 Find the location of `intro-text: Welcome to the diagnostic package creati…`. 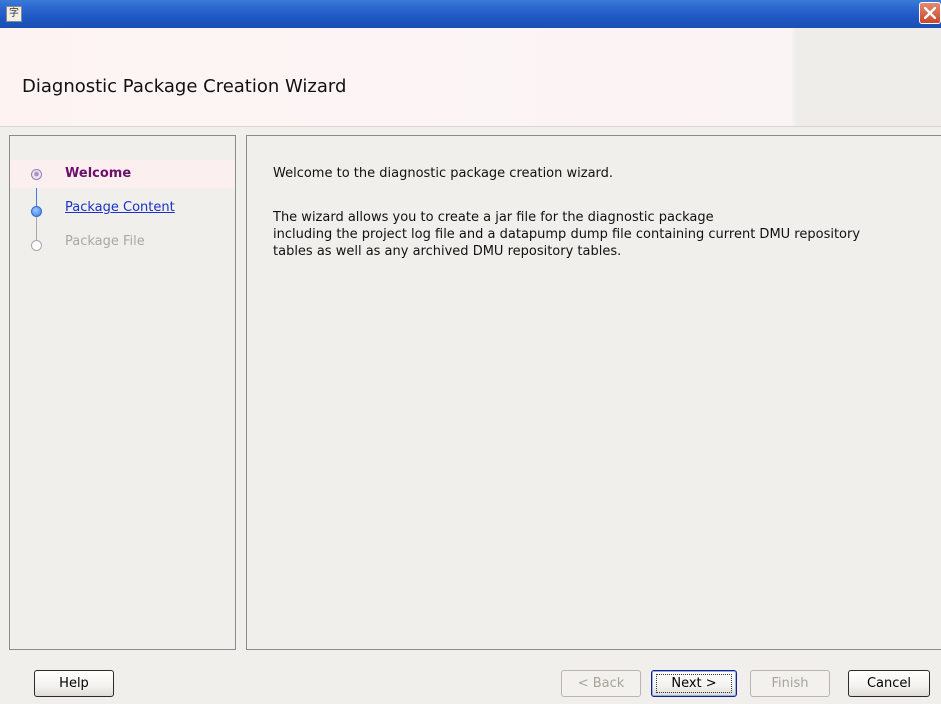

intro-text: Welcome to the diagnostic package creati… is located at coordinates (443, 173).